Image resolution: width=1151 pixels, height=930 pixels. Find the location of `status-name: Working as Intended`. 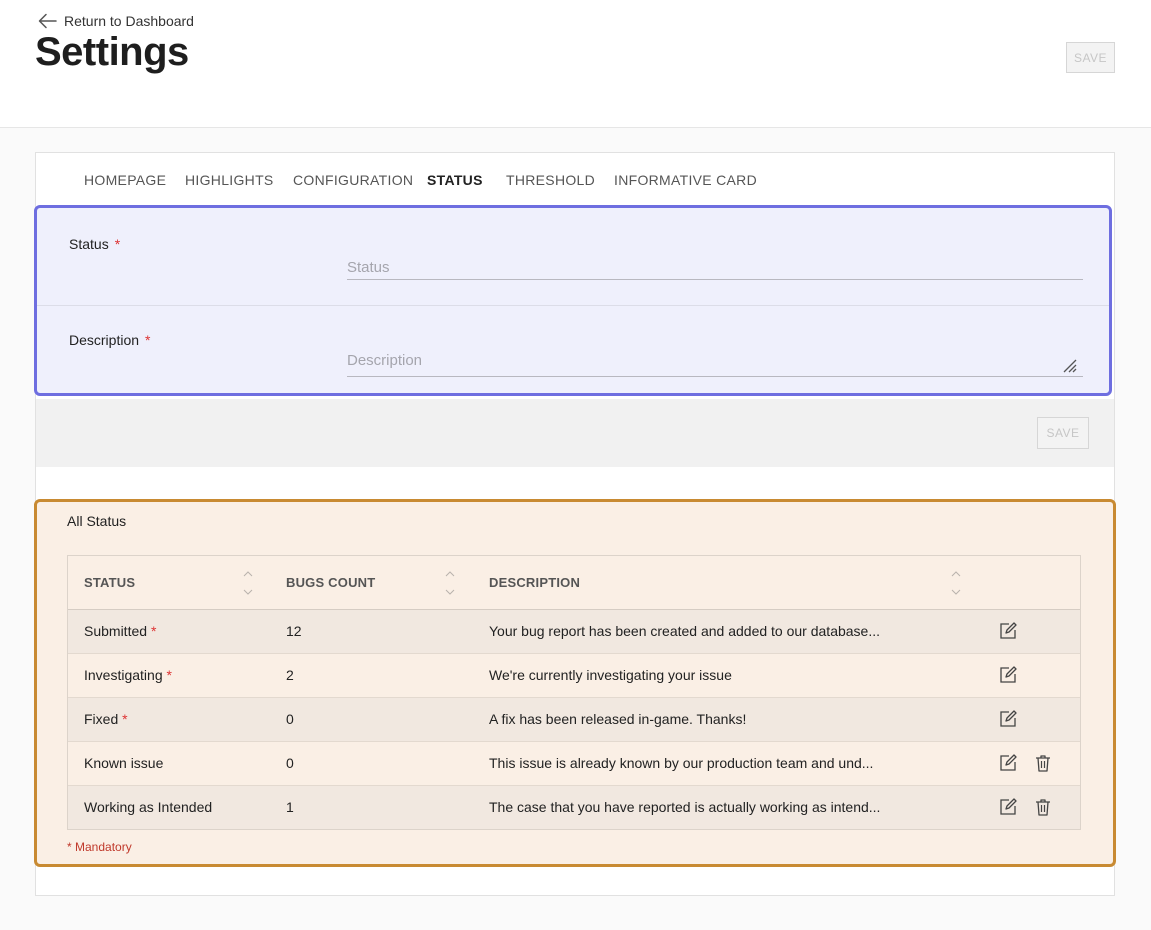

status-name: Working as Intended is located at coordinates (148, 807).